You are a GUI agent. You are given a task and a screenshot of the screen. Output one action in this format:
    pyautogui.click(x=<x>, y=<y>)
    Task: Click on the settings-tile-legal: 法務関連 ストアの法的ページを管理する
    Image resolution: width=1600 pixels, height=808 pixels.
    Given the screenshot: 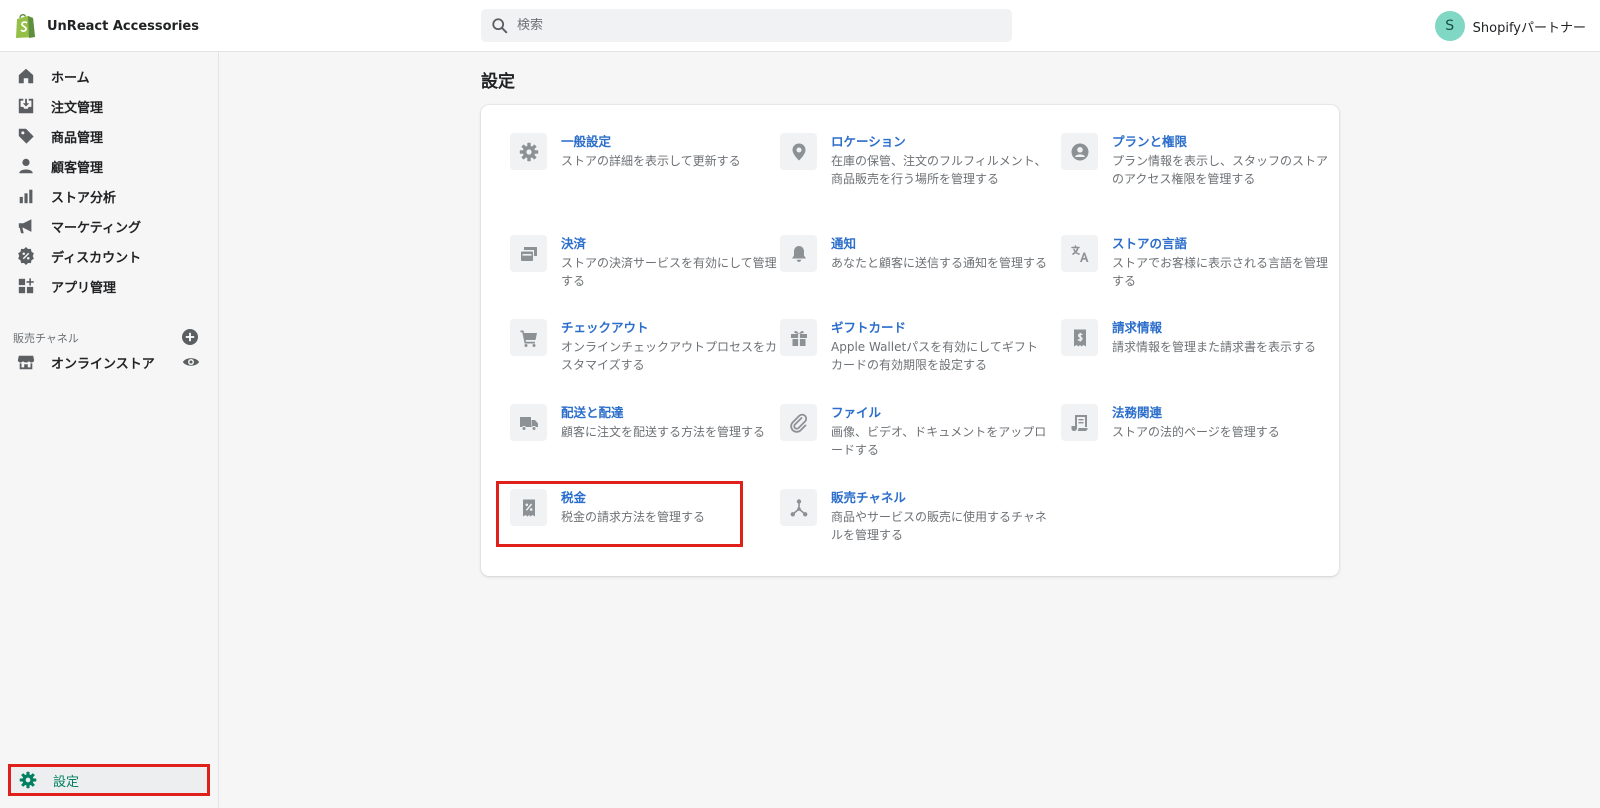 What is the action you would take?
    pyautogui.click(x=1198, y=422)
    